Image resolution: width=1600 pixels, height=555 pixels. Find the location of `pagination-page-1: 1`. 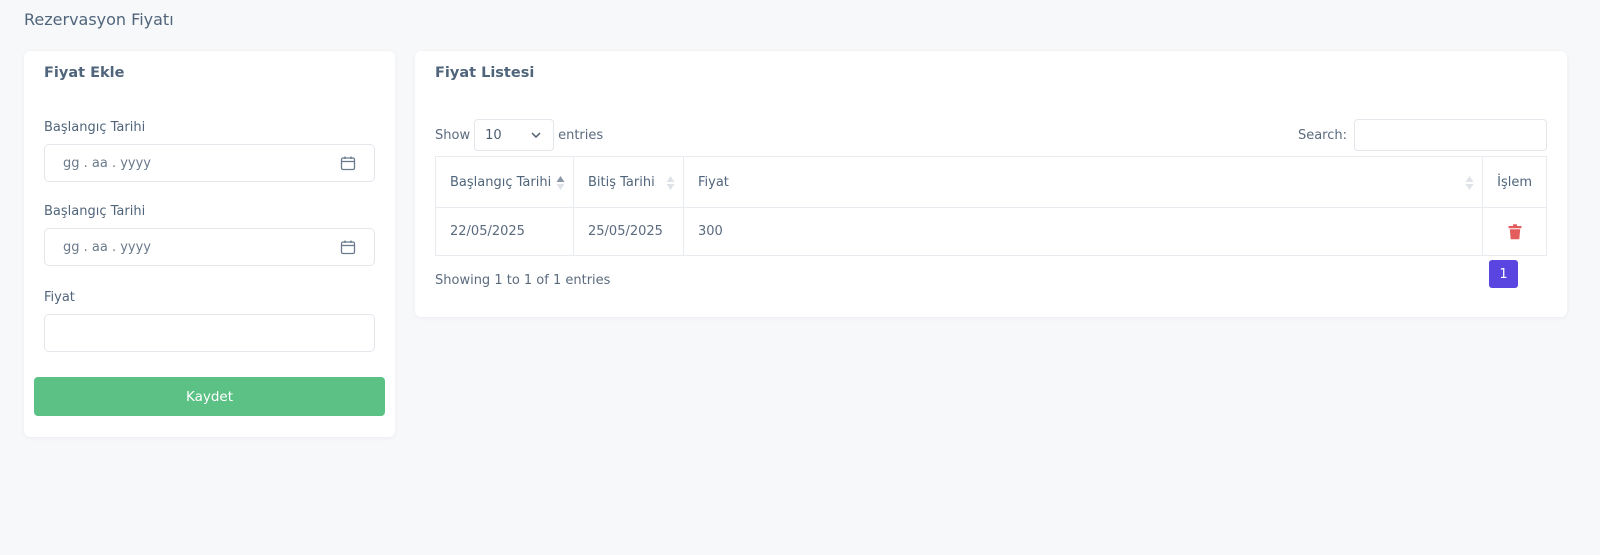

pagination-page-1: 1 is located at coordinates (1503, 274).